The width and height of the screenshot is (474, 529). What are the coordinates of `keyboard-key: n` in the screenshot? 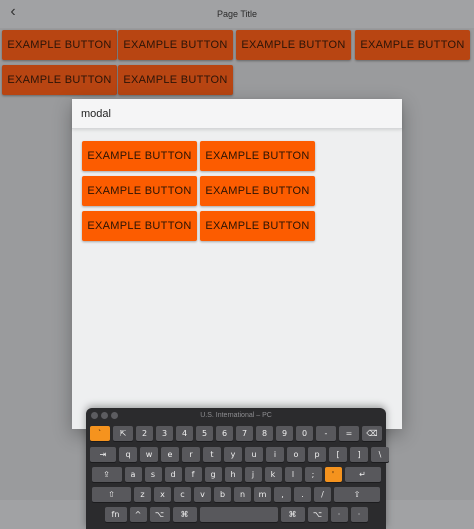 It's located at (242, 494).